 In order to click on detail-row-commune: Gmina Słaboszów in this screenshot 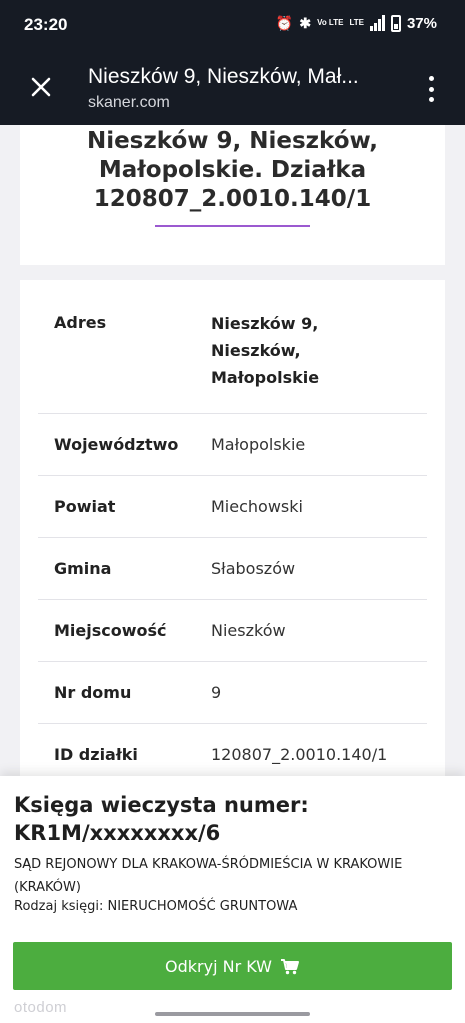, I will do `click(232, 569)`.